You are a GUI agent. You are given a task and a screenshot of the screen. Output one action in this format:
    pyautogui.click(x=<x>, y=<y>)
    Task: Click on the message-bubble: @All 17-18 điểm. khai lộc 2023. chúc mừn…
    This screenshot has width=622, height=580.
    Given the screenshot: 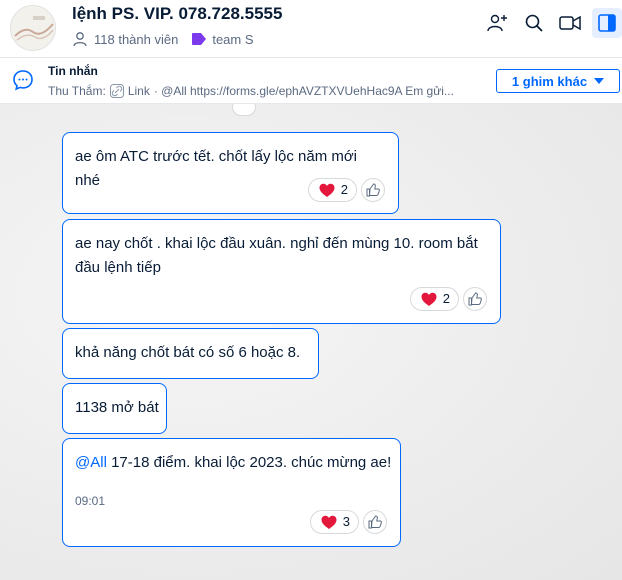 What is the action you would take?
    pyautogui.click(x=231, y=492)
    